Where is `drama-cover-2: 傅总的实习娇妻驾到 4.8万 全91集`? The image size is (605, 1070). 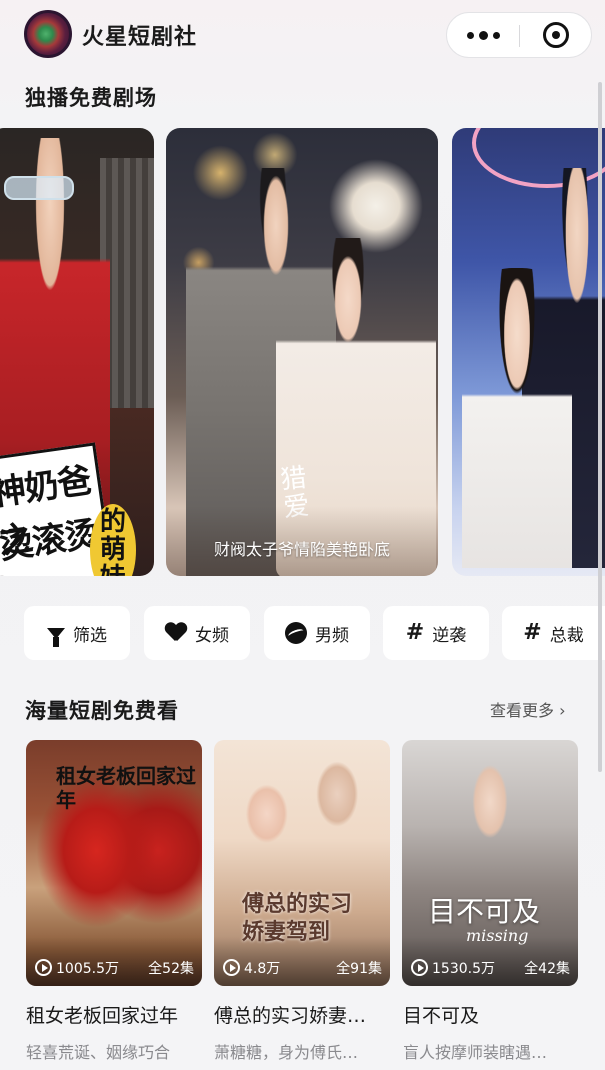
drama-cover-2: 傅总的实习娇妻驾到 4.8万 全91集 is located at coordinates (302, 863).